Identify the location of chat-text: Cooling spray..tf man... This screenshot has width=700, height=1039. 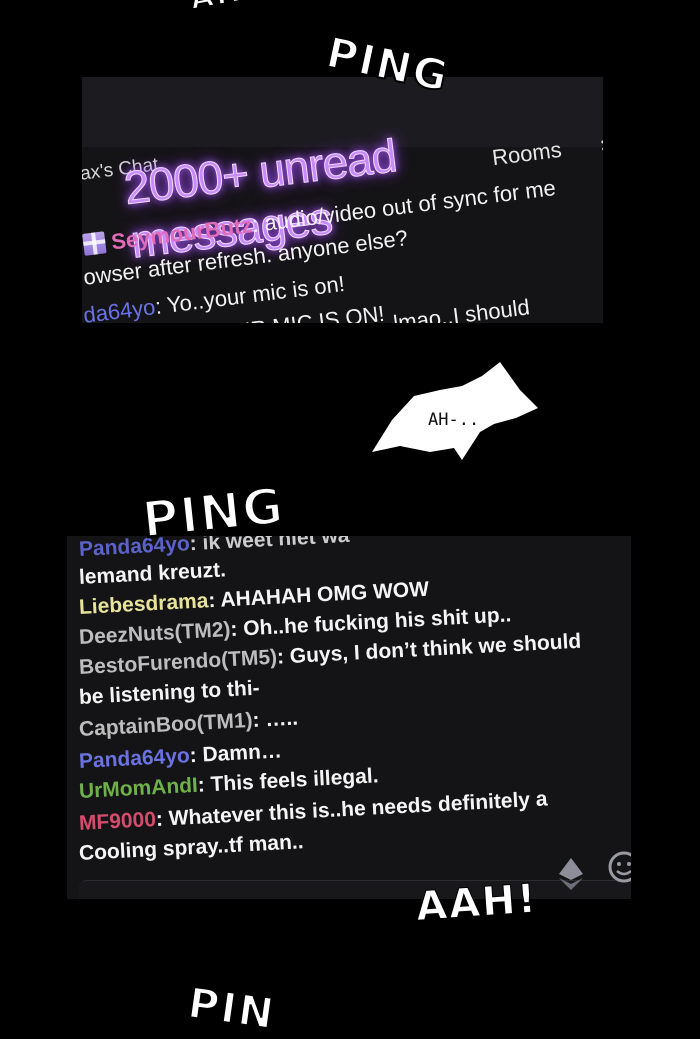
(191, 847).